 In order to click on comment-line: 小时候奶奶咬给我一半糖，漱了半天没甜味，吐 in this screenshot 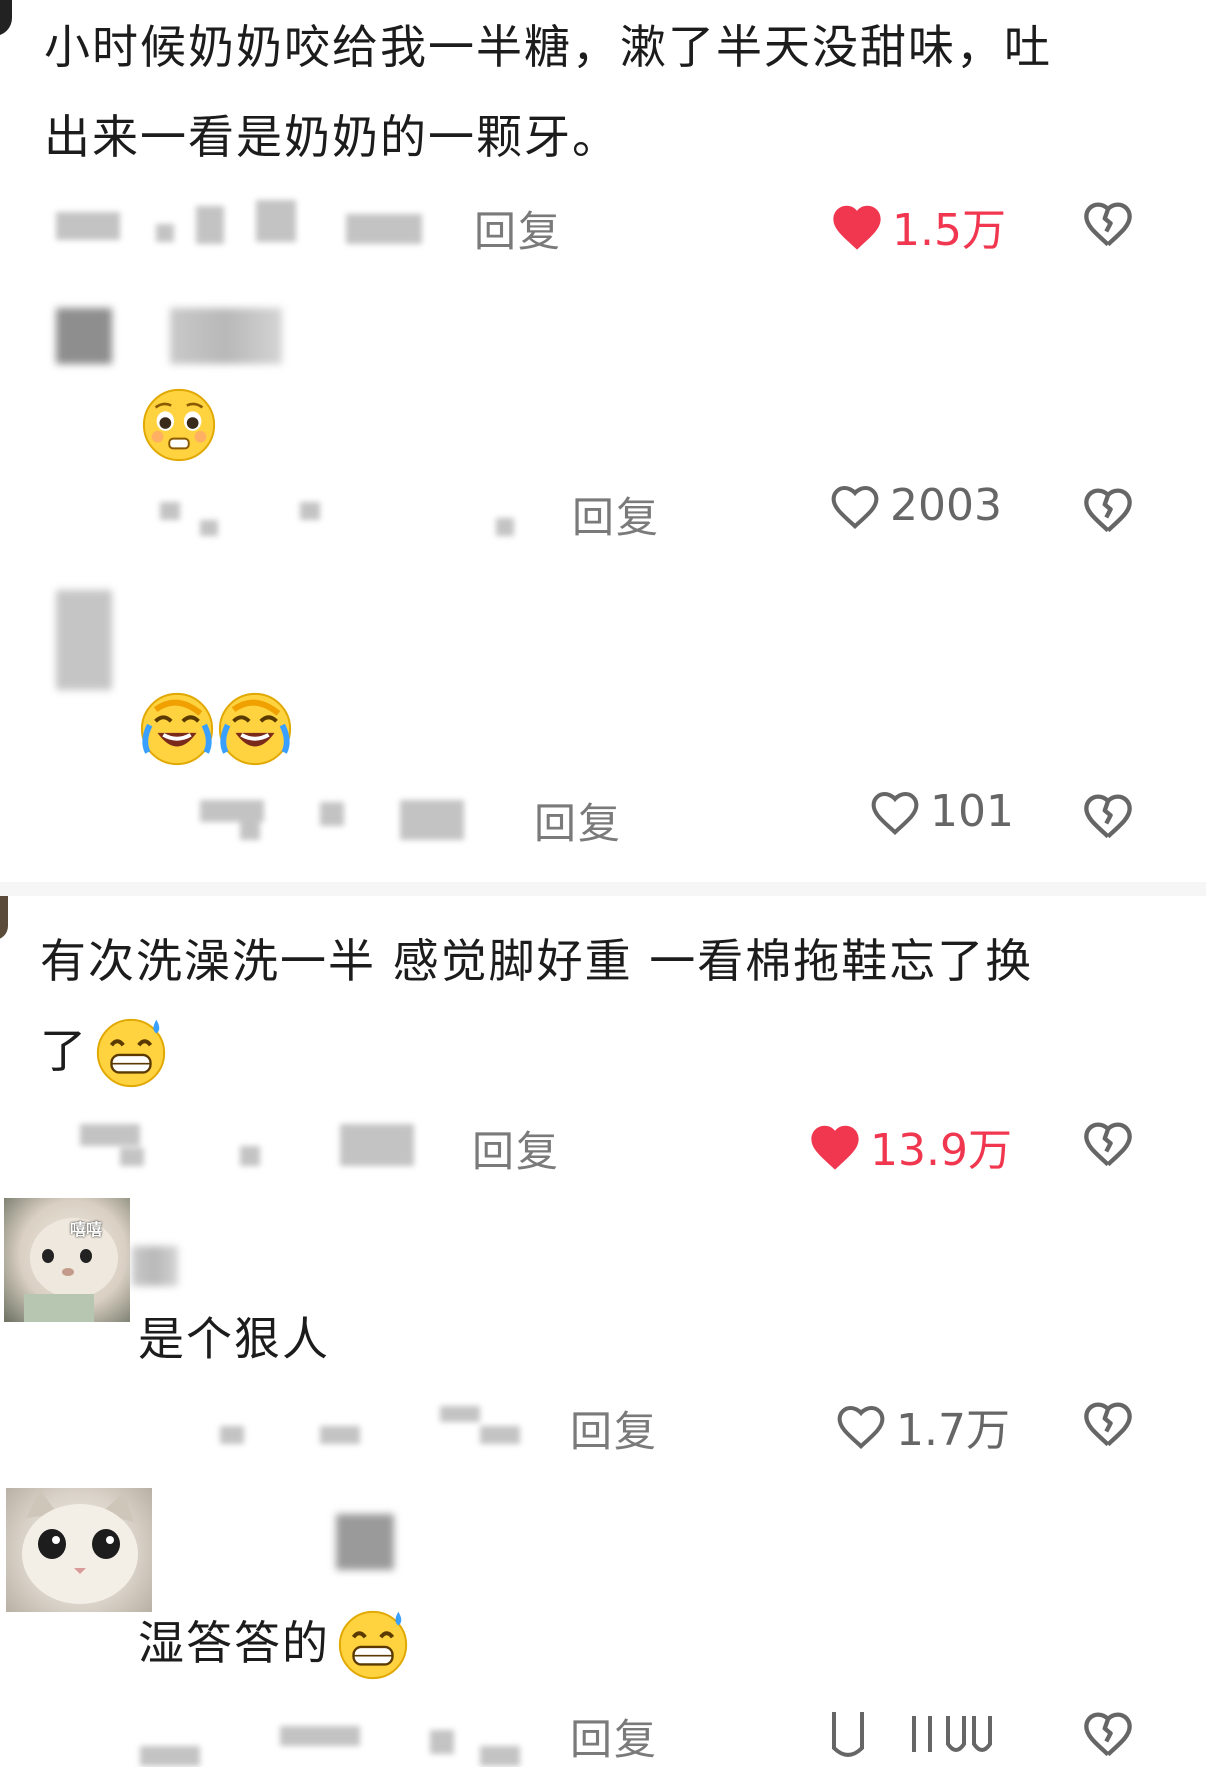, I will do `click(548, 47)`.